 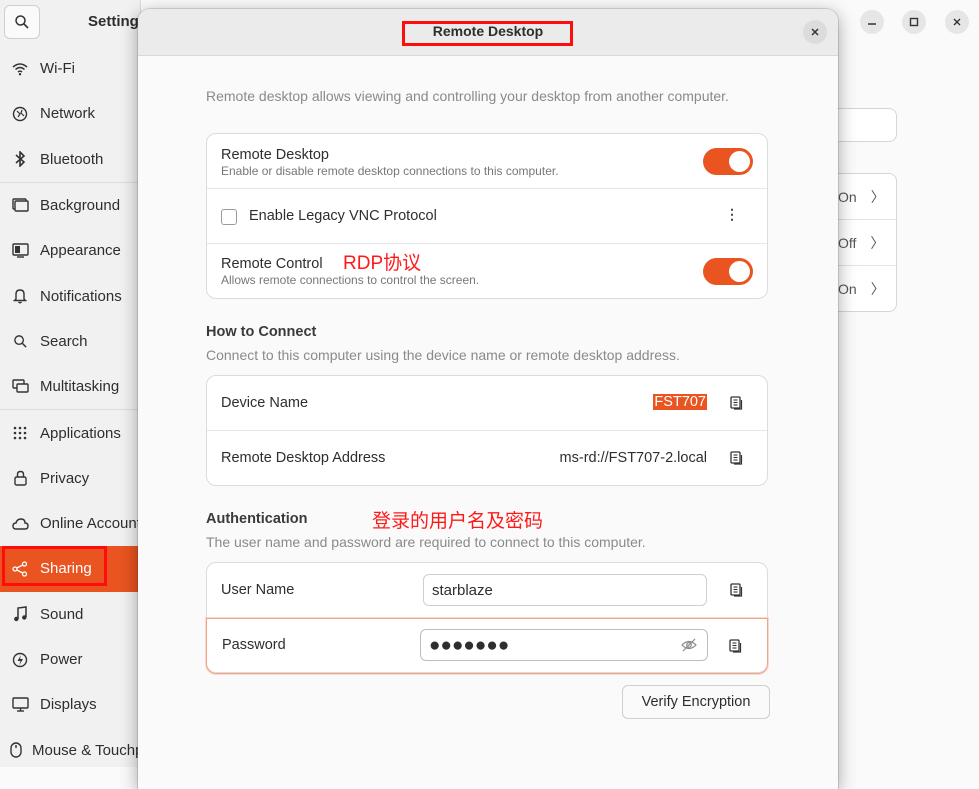 I want to click on username-label: User Name, so click(x=258, y=590).